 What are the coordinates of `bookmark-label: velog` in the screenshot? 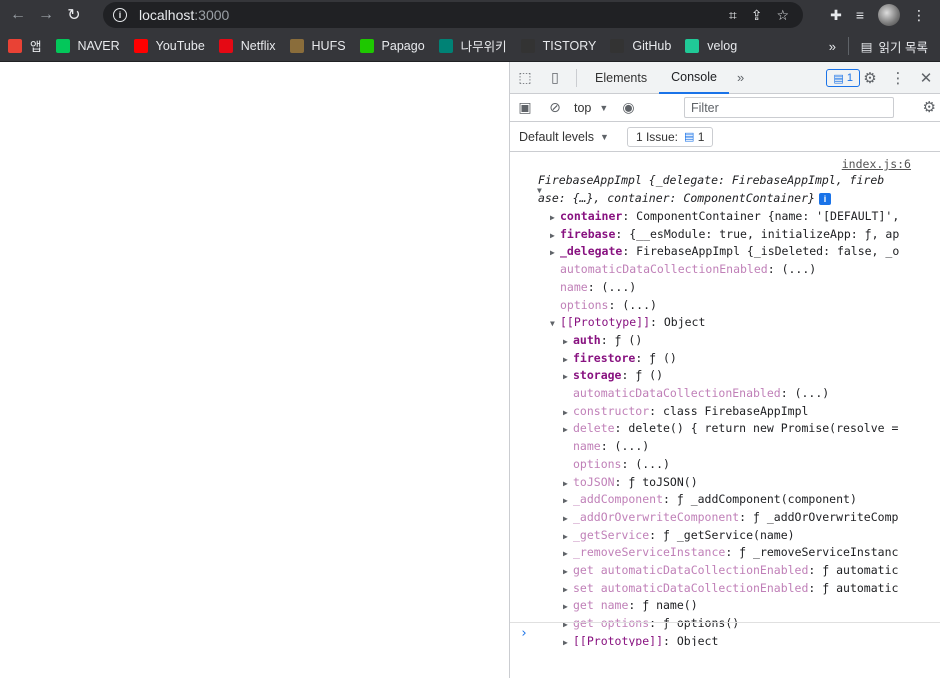 It's located at (722, 45).